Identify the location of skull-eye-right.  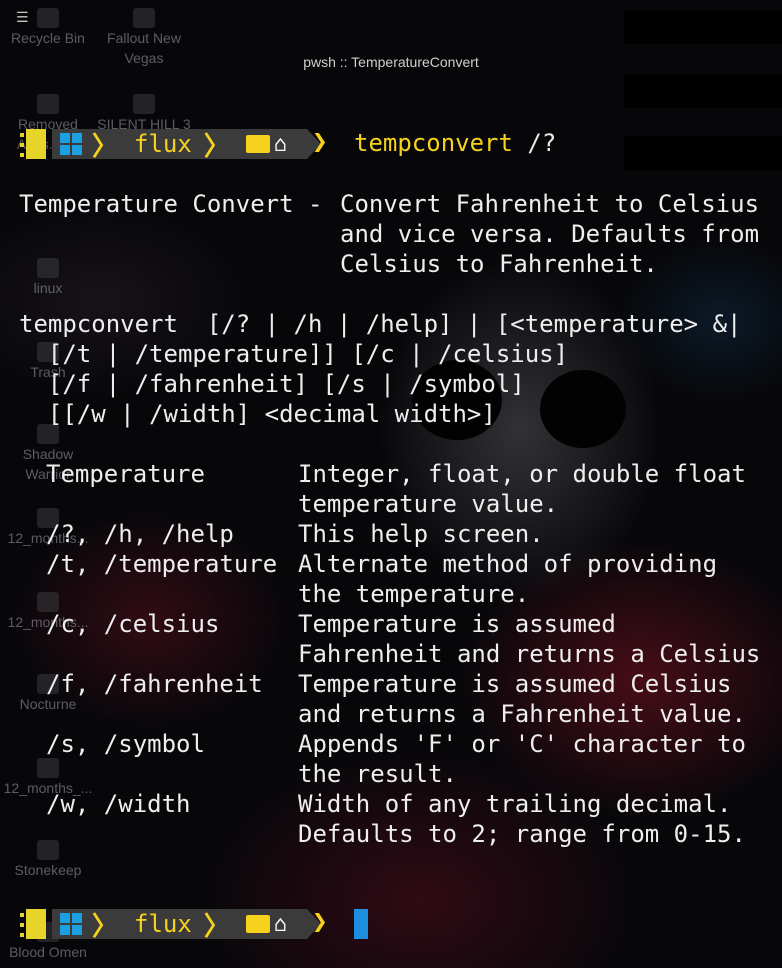
(583, 409).